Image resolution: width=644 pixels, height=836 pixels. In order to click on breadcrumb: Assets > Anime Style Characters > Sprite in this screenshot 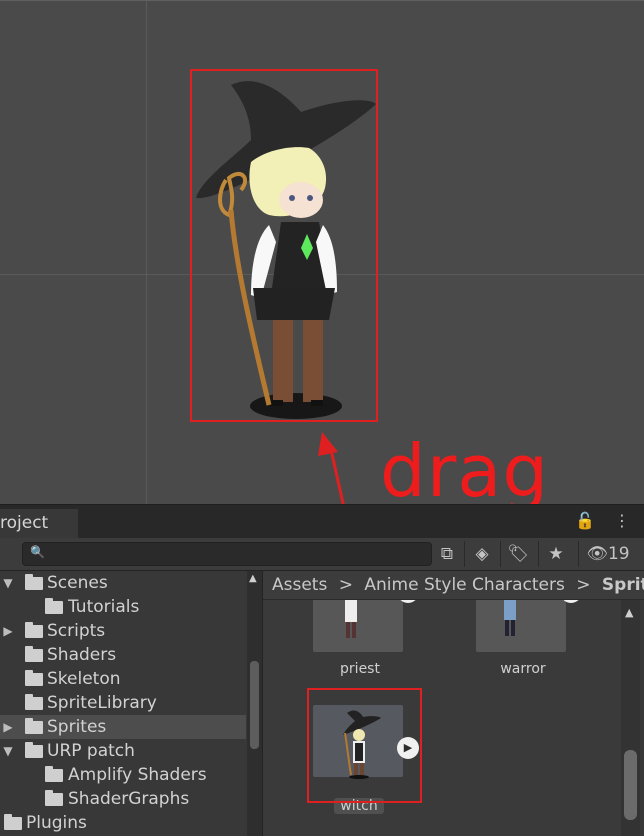, I will do `click(453, 585)`.